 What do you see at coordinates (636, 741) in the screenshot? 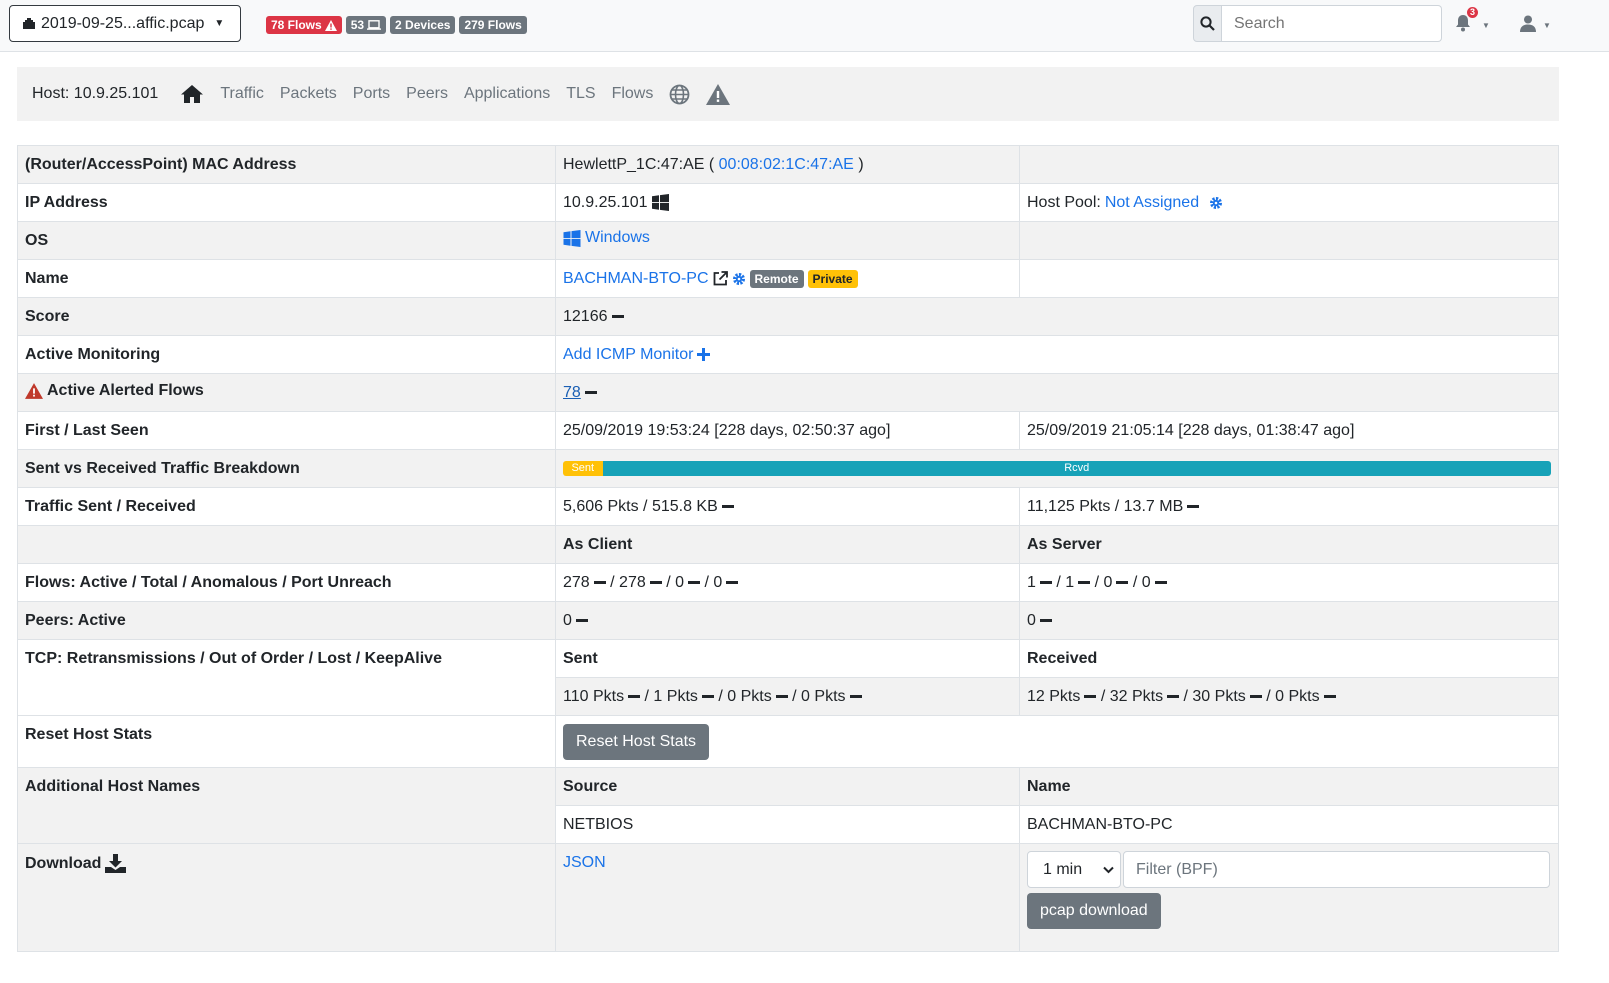
I see `reset-host-stats-button: Reset Host Stats` at bounding box center [636, 741].